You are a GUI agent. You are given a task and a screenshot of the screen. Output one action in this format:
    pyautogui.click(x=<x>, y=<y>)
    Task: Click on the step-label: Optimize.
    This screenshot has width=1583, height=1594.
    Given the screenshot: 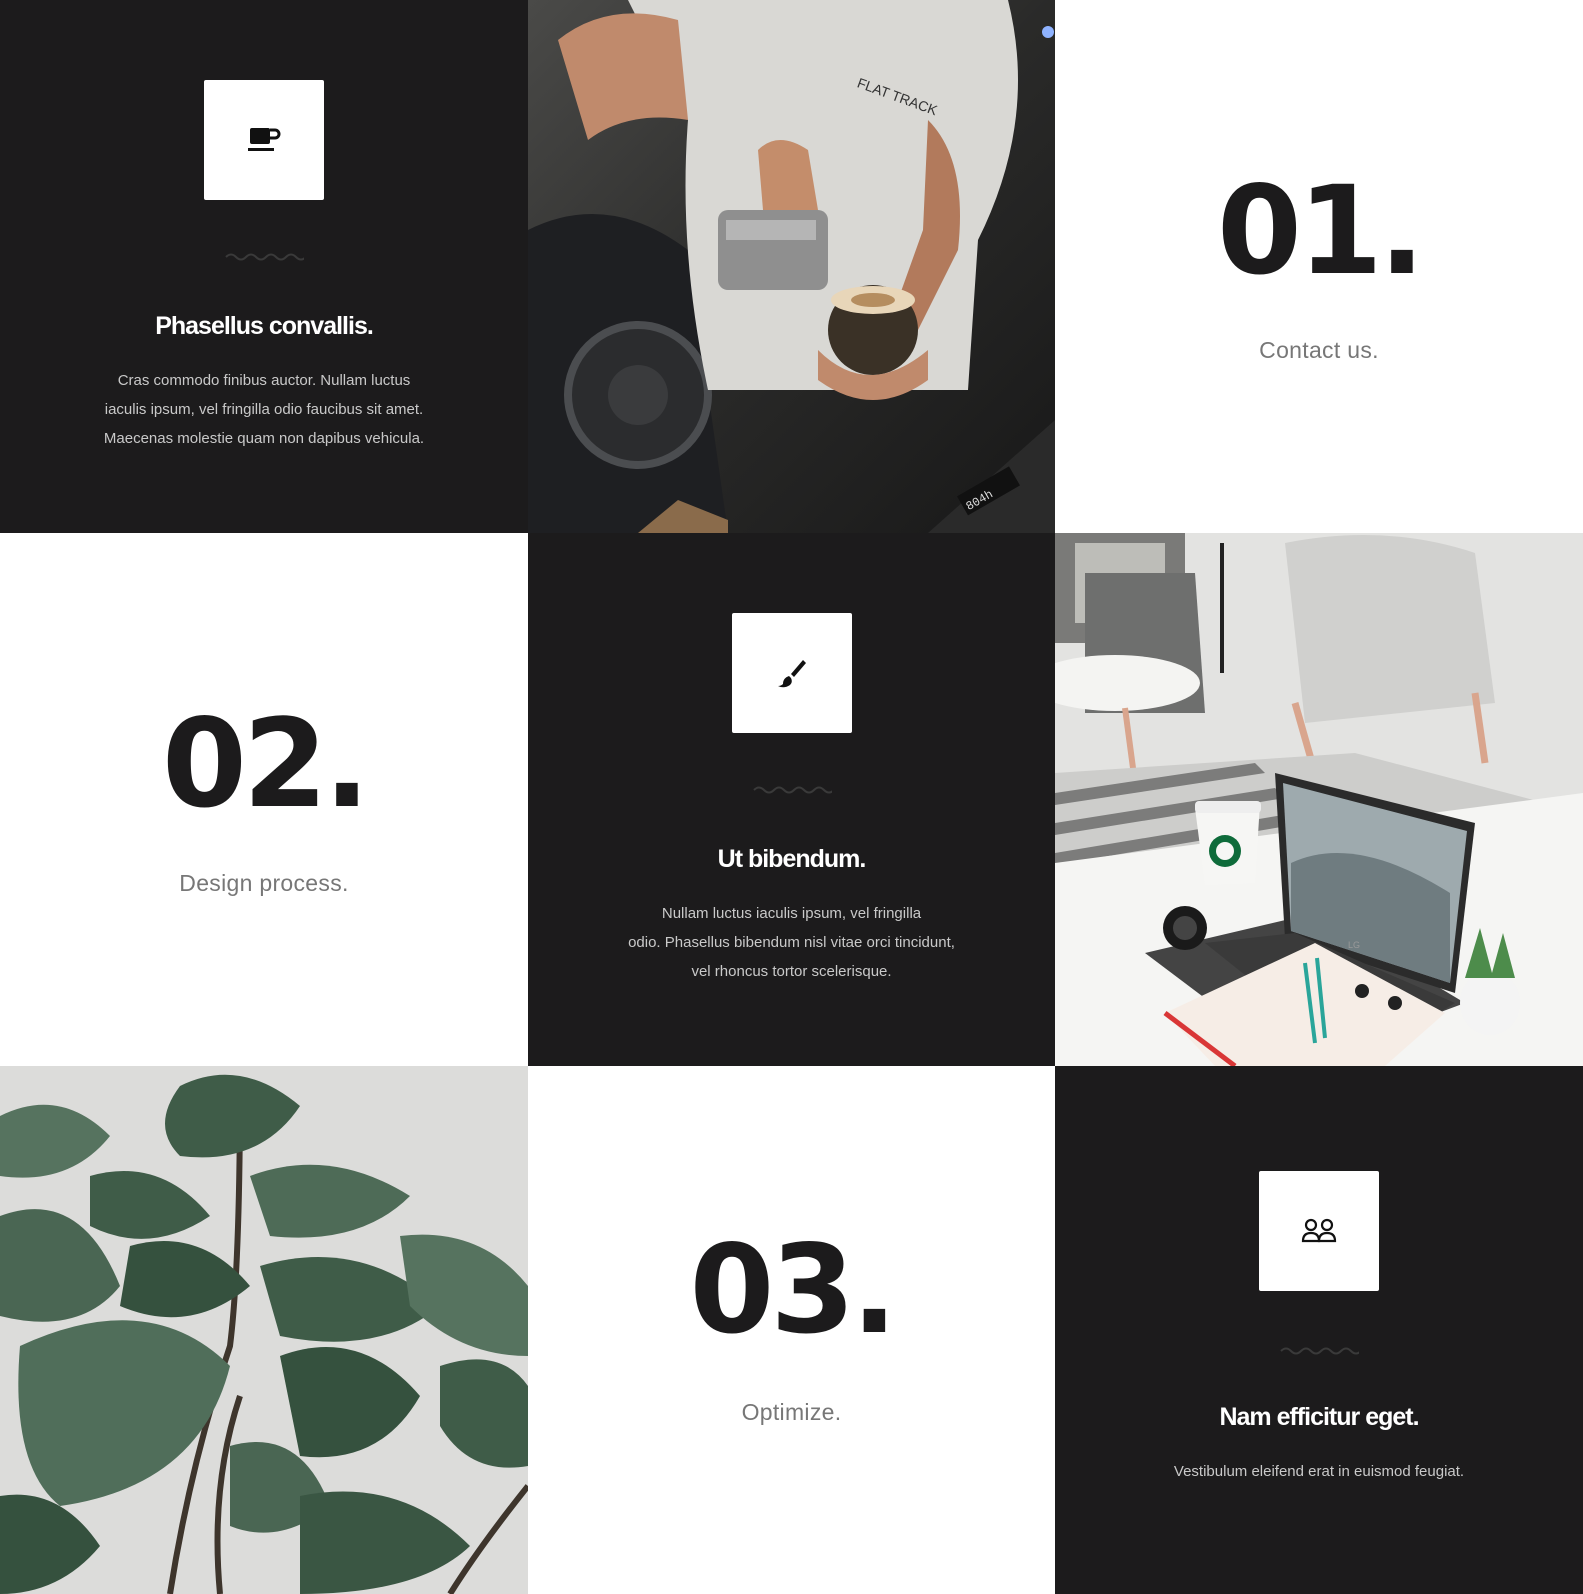 What is the action you would take?
    pyautogui.click(x=791, y=1412)
    